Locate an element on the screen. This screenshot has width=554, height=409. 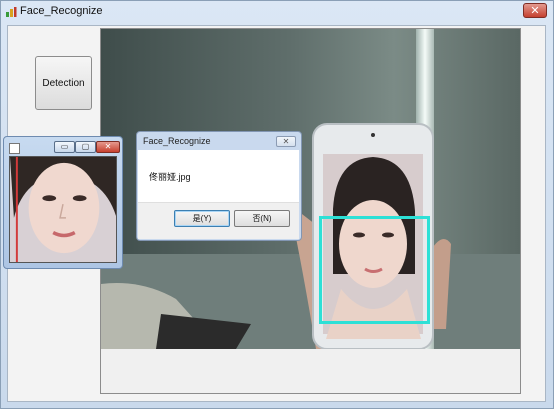
window-title: Face_Recognize is located at coordinates (61, 11).